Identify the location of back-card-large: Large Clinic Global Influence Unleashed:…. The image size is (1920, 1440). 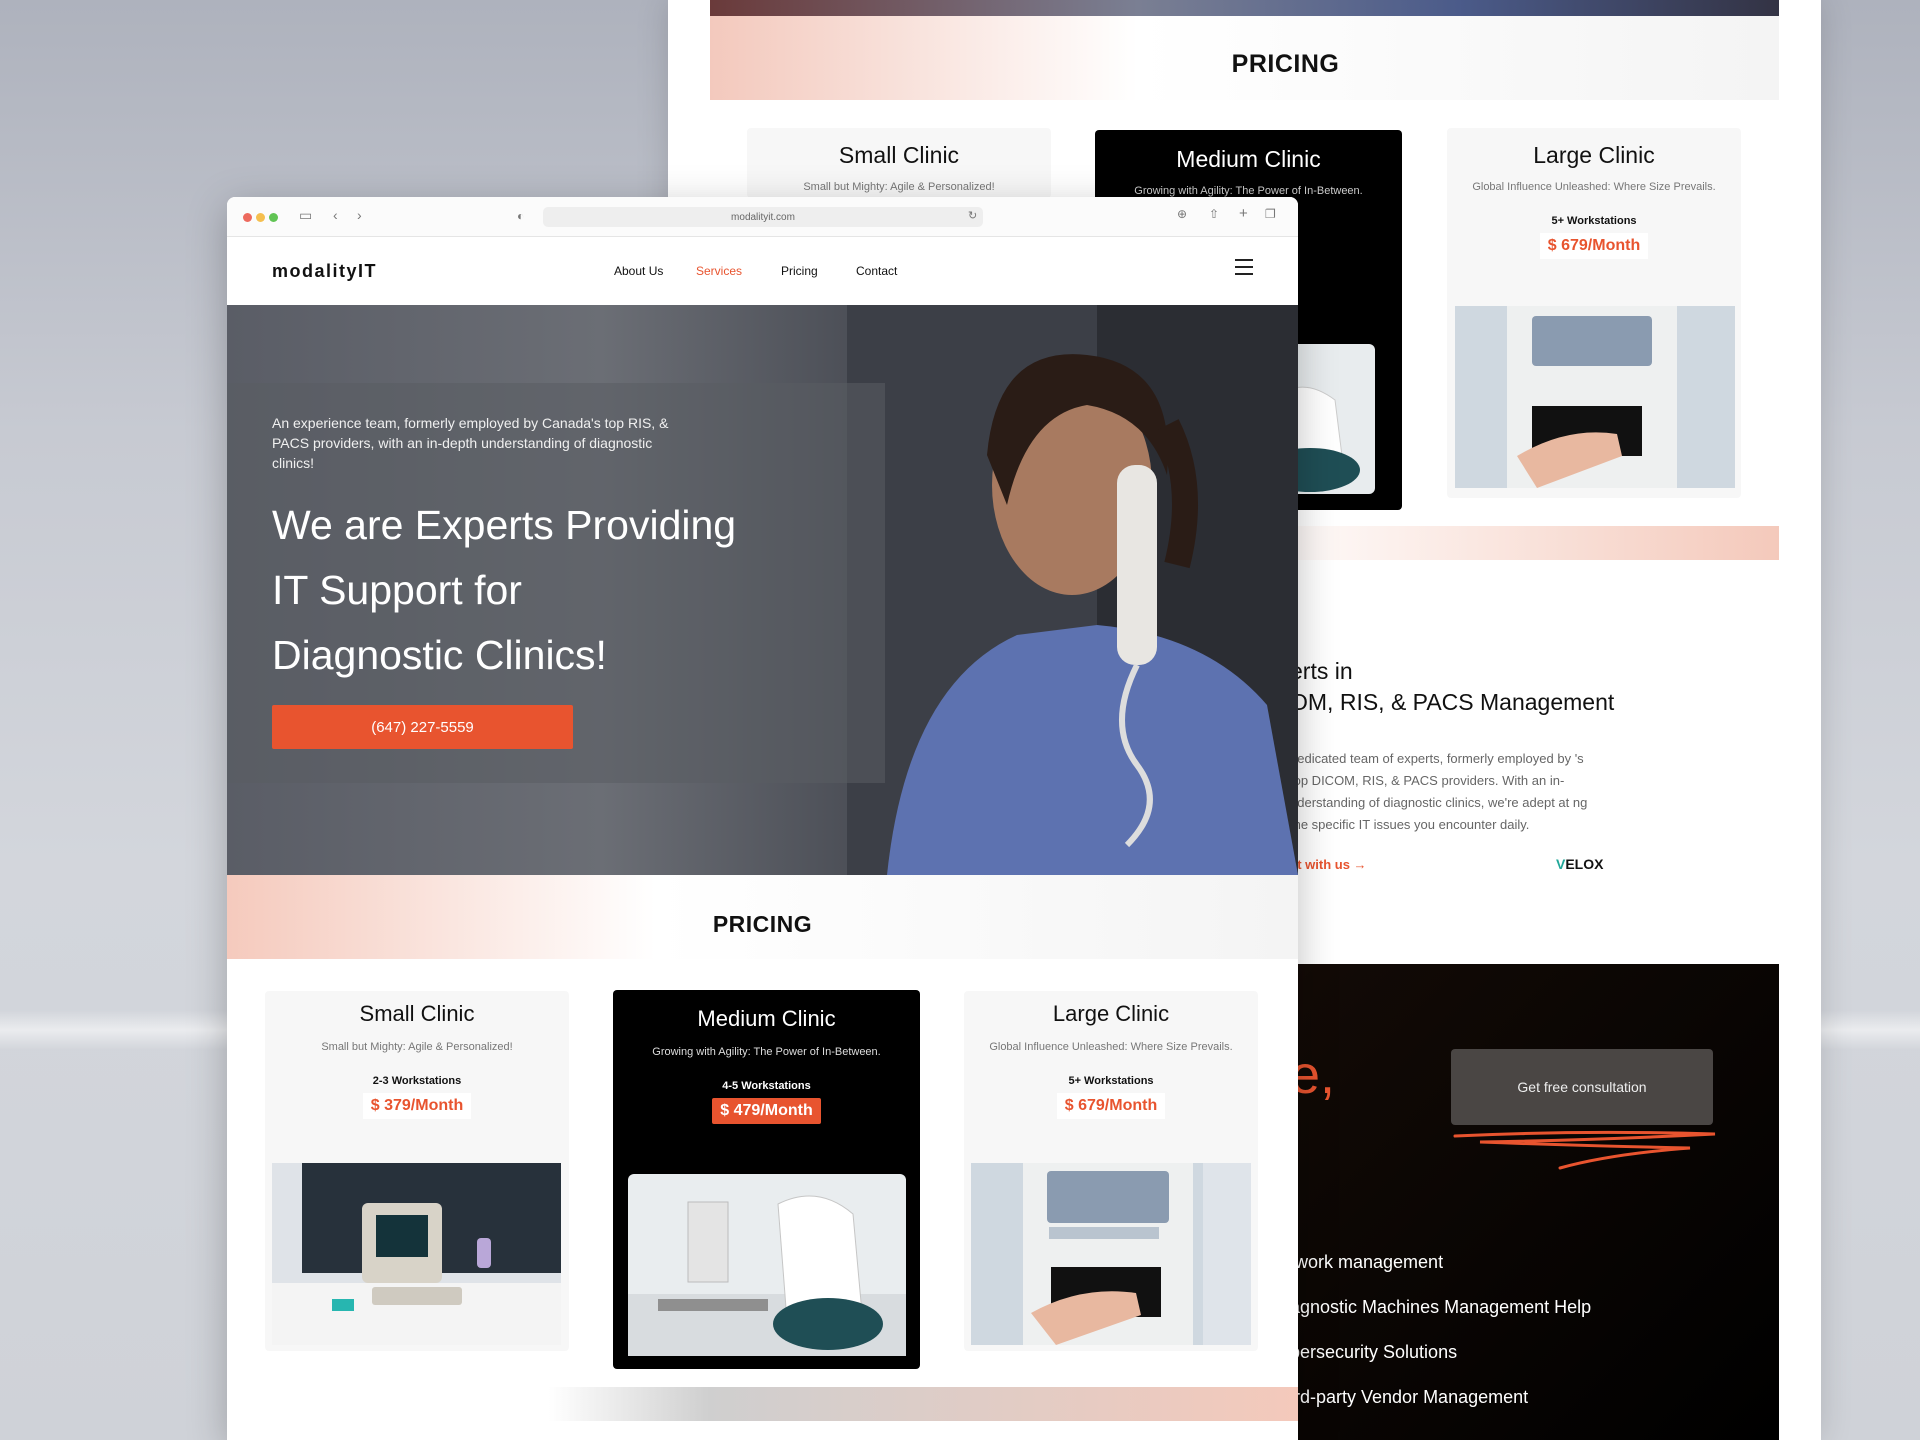
(1594, 313).